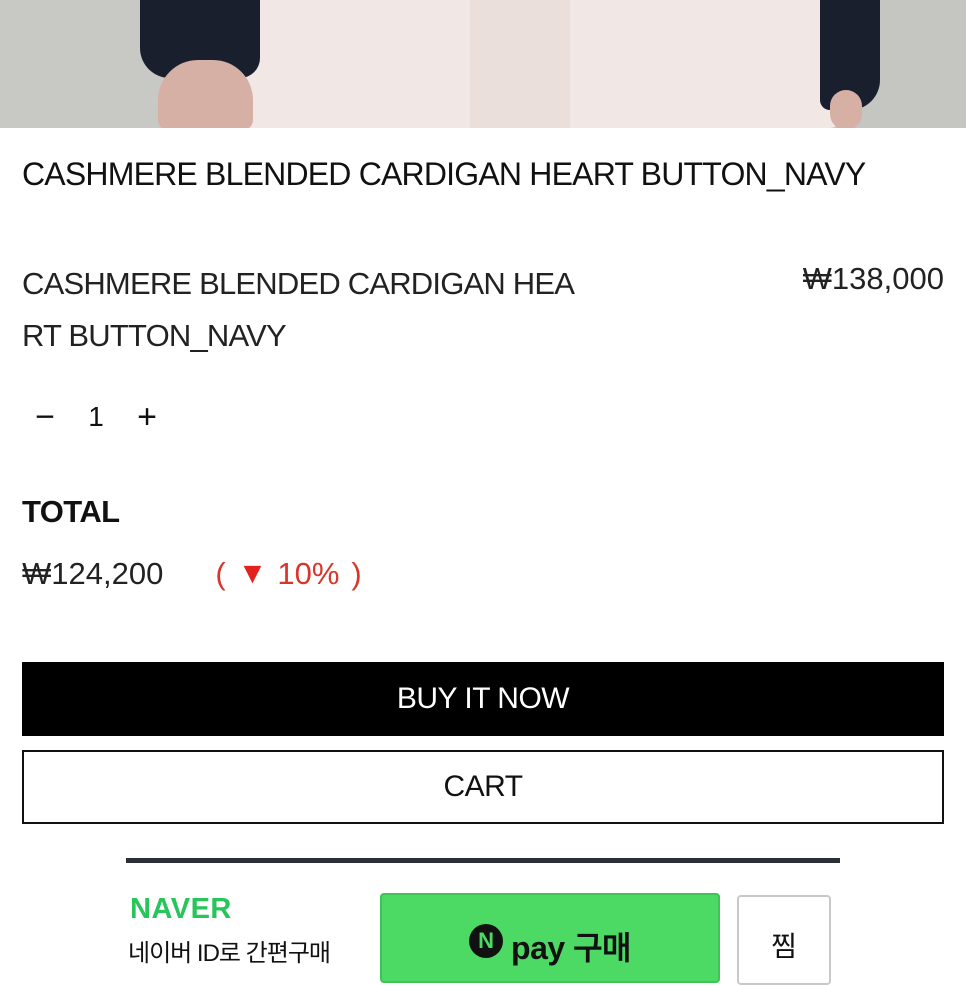 The image size is (966, 985). I want to click on total-price: ₩124,200, so click(93, 573).